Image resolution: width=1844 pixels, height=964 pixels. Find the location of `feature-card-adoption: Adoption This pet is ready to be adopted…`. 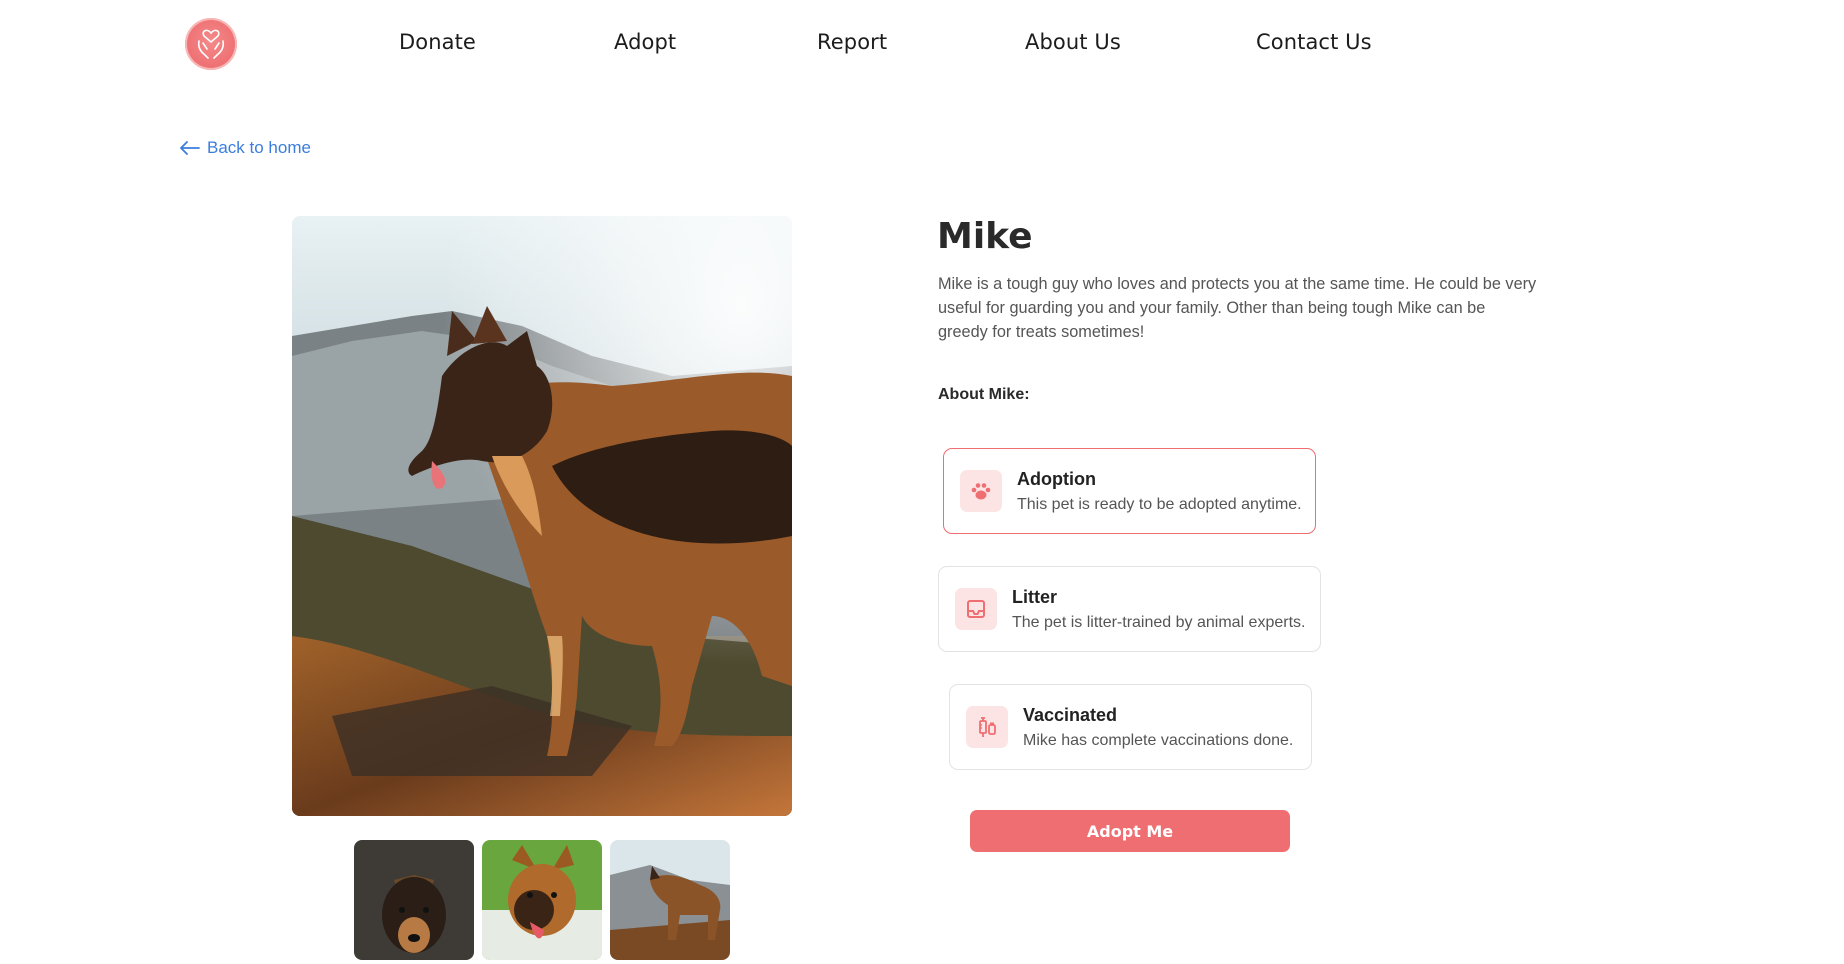

feature-card-adoption: Adoption This pet is ready to be adopted… is located at coordinates (1129, 491).